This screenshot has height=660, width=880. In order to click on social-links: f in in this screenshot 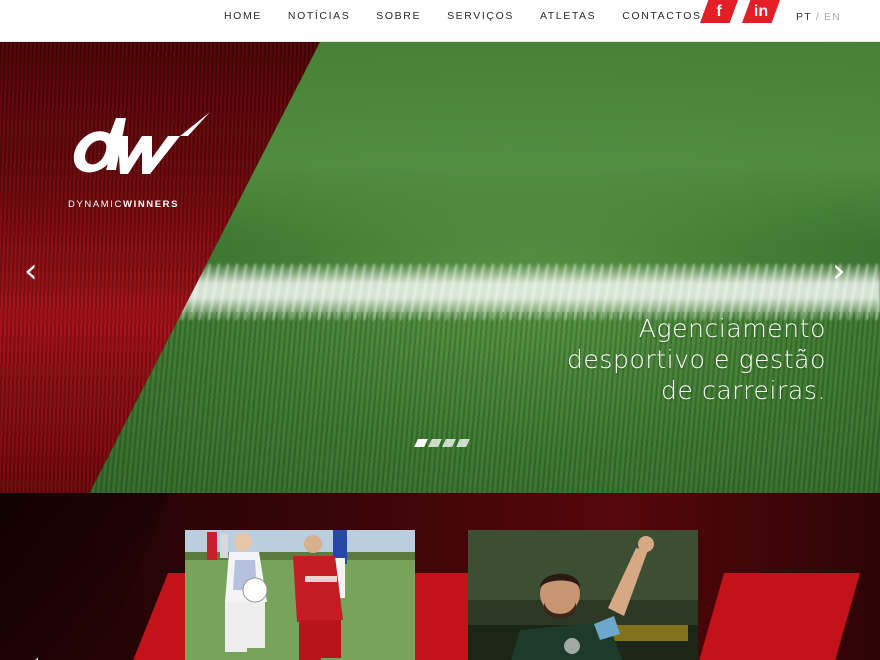, I will do `click(742, 11)`.